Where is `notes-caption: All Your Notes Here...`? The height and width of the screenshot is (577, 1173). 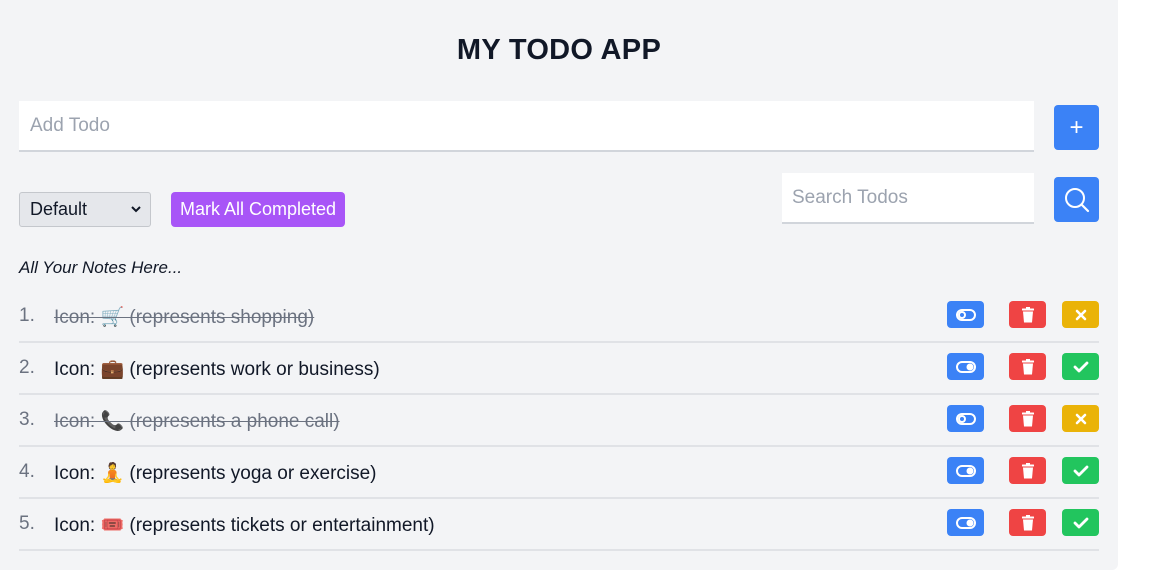 notes-caption: All Your Notes Here... is located at coordinates (101, 267).